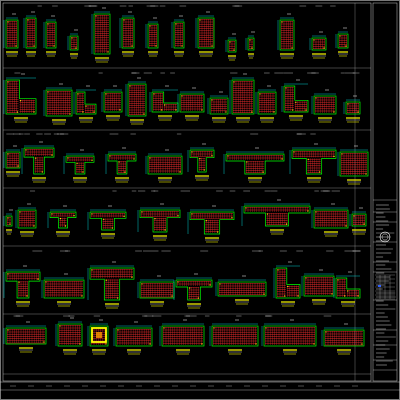 The image size is (400, 400). Describe the element at coordinates (379, 286) in the screenshot. I see `table-cell-fill` at that location.